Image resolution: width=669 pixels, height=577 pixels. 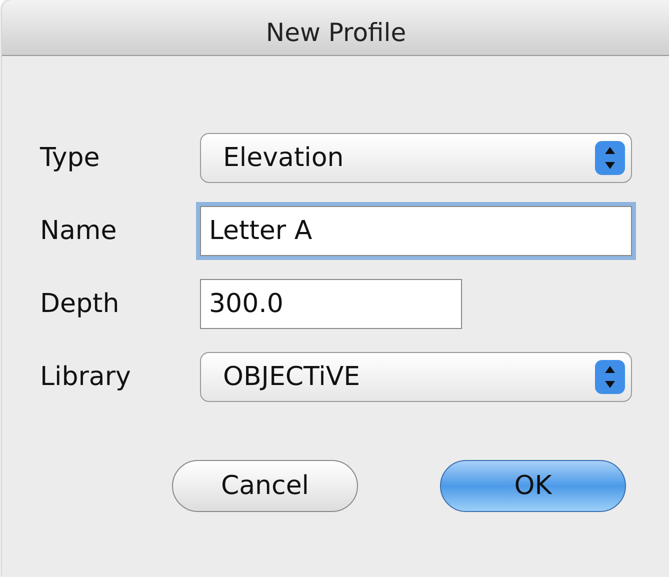 What do you see at coordinates (331, 303) in the screenshot?
I see `text-field: 300.0` at bounding box center [331, 303].